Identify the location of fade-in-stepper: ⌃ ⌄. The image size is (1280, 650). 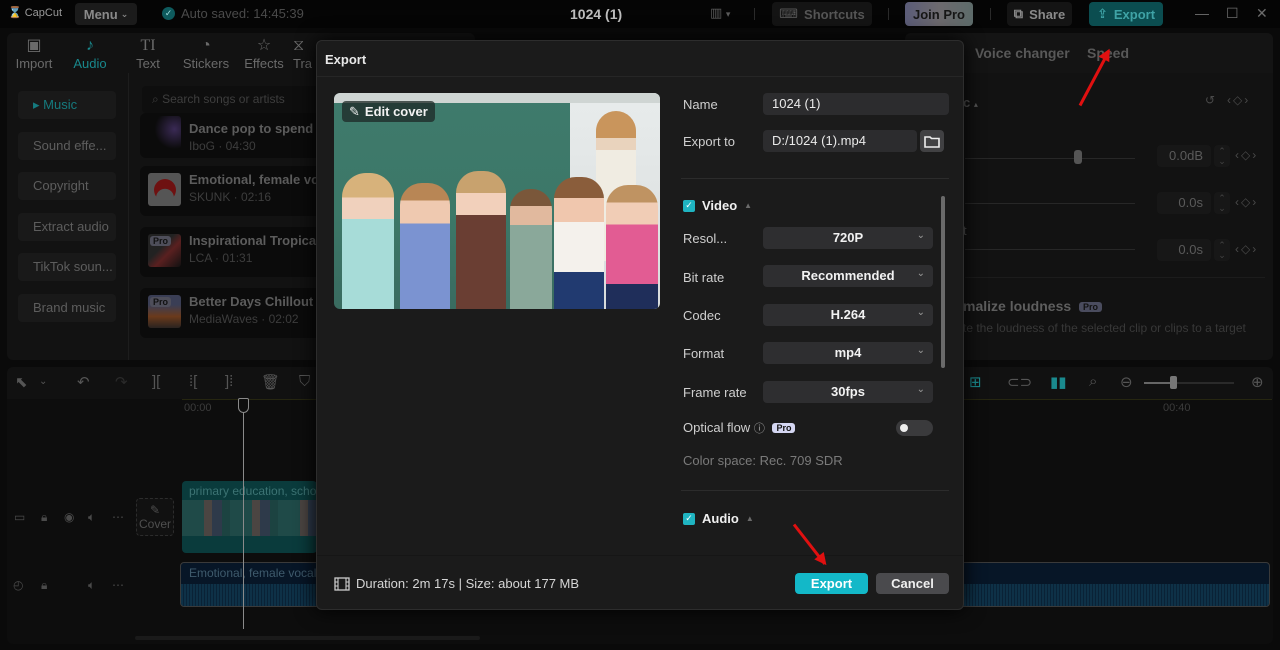
(1222, 203).